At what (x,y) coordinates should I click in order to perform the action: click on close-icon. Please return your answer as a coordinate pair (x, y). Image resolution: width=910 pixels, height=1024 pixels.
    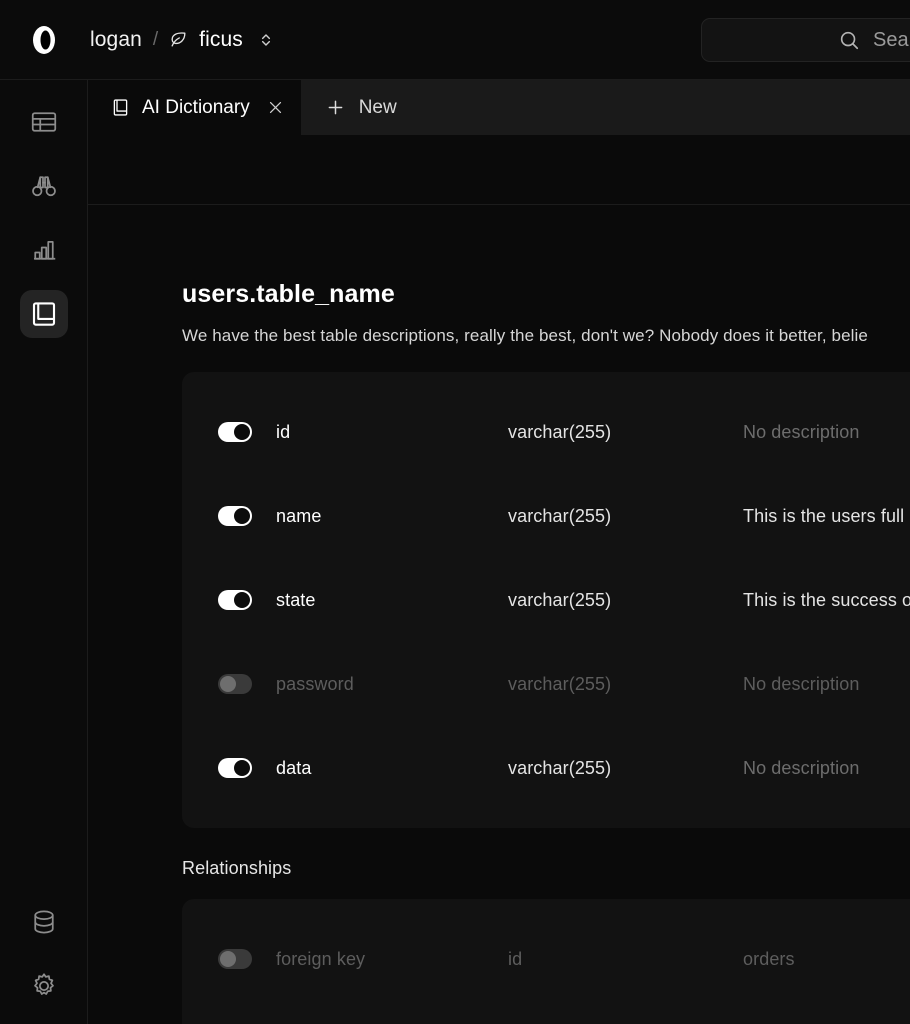
    Looking at the image, I should click on (275, 107).